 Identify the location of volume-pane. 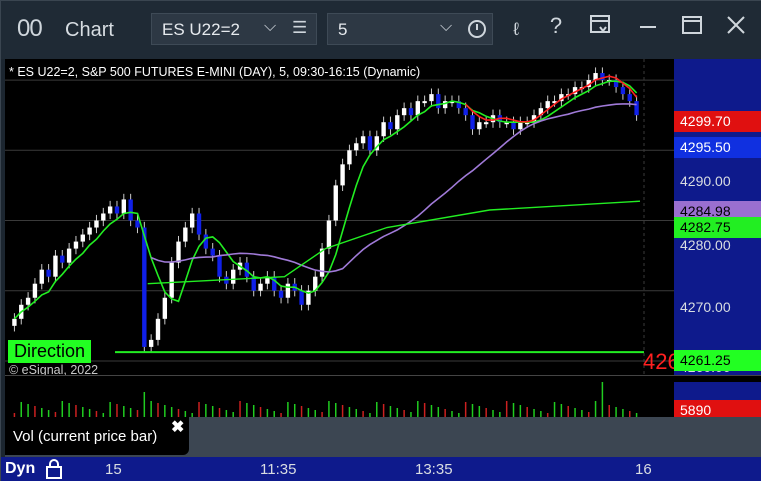
(339, 399).